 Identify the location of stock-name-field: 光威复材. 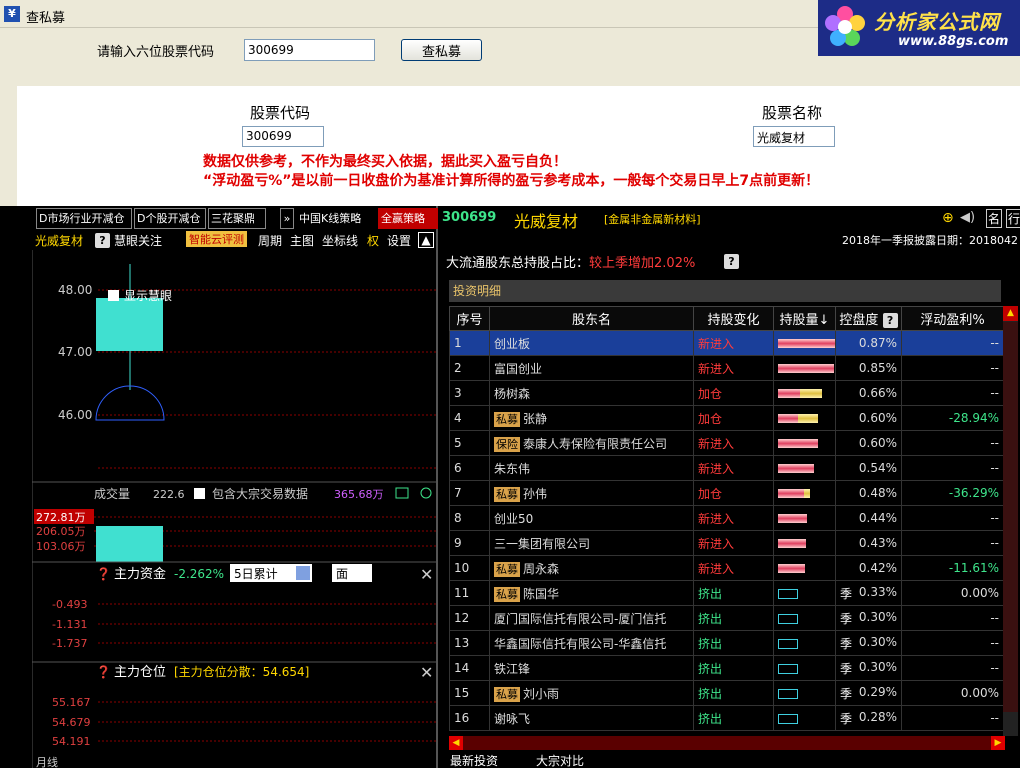
(794, 136).